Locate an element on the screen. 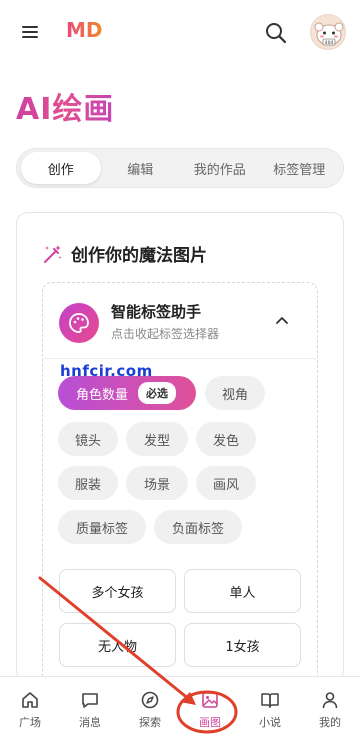 The height and width of the screenshot is (740, 360). user-icon is located at coordinates (330, 700).